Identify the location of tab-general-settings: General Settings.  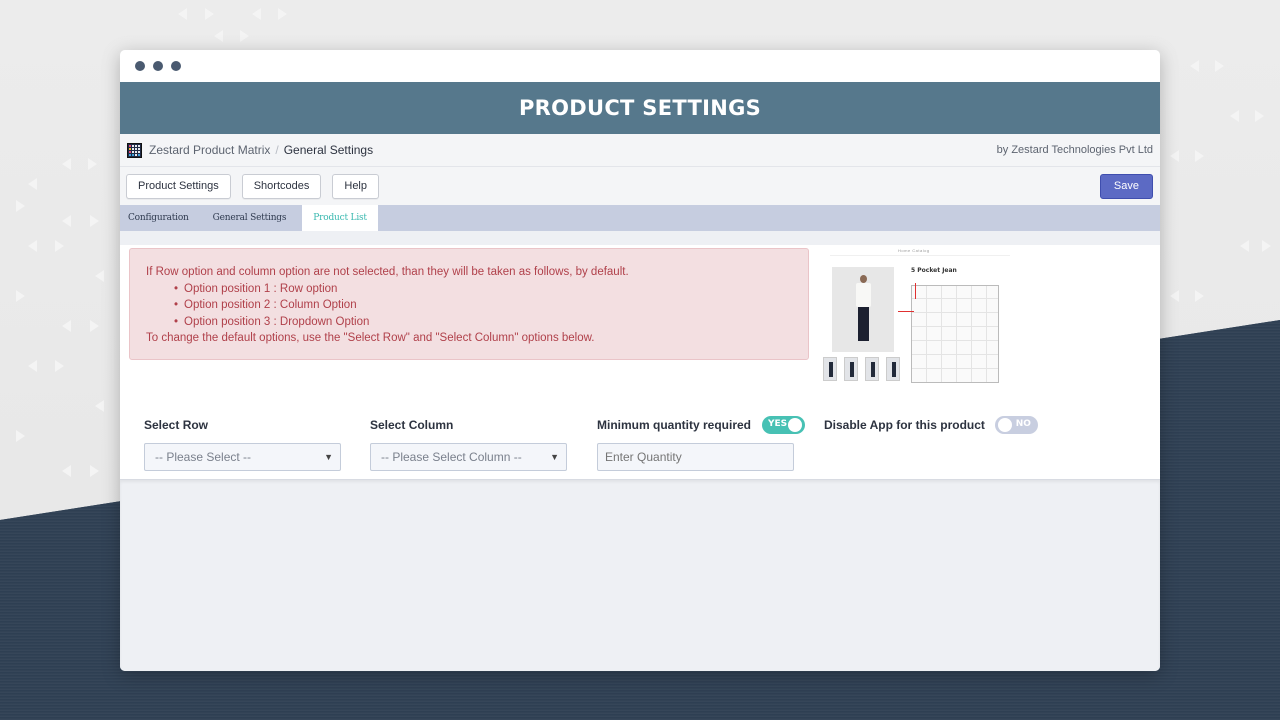
(250, 218).